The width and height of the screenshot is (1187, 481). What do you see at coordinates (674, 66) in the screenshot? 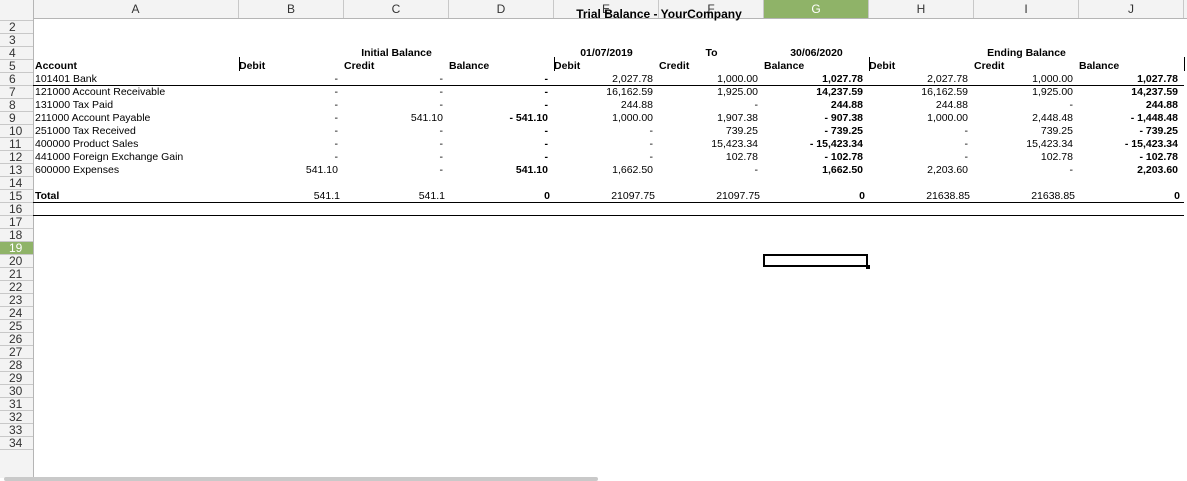
I see `header-p-credit: Credit` at bounding box center [674, 66].